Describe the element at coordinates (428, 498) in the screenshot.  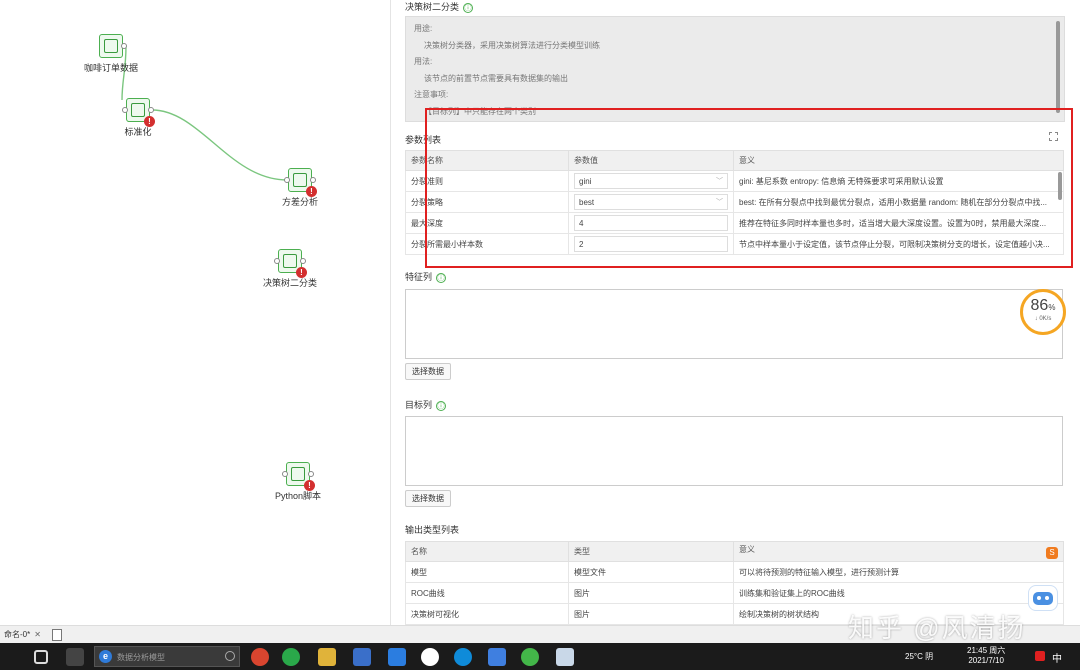
I see `select-target-data-button: 选择数据` at that location.